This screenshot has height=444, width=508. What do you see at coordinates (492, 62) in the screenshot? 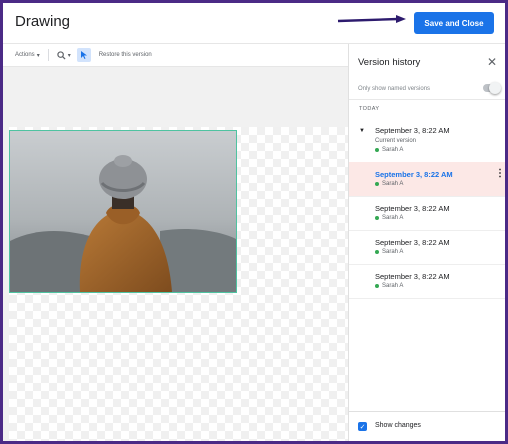
I see `close-icon: ✕` at bounding box center [492, 62].